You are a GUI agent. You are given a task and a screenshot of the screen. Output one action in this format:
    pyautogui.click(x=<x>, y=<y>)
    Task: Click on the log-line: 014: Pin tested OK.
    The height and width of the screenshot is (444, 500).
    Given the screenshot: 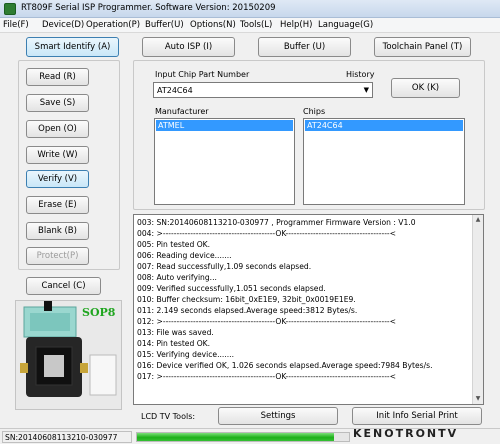 What is the action you would take?
    pyautogui.click(x=174, y=343)
    